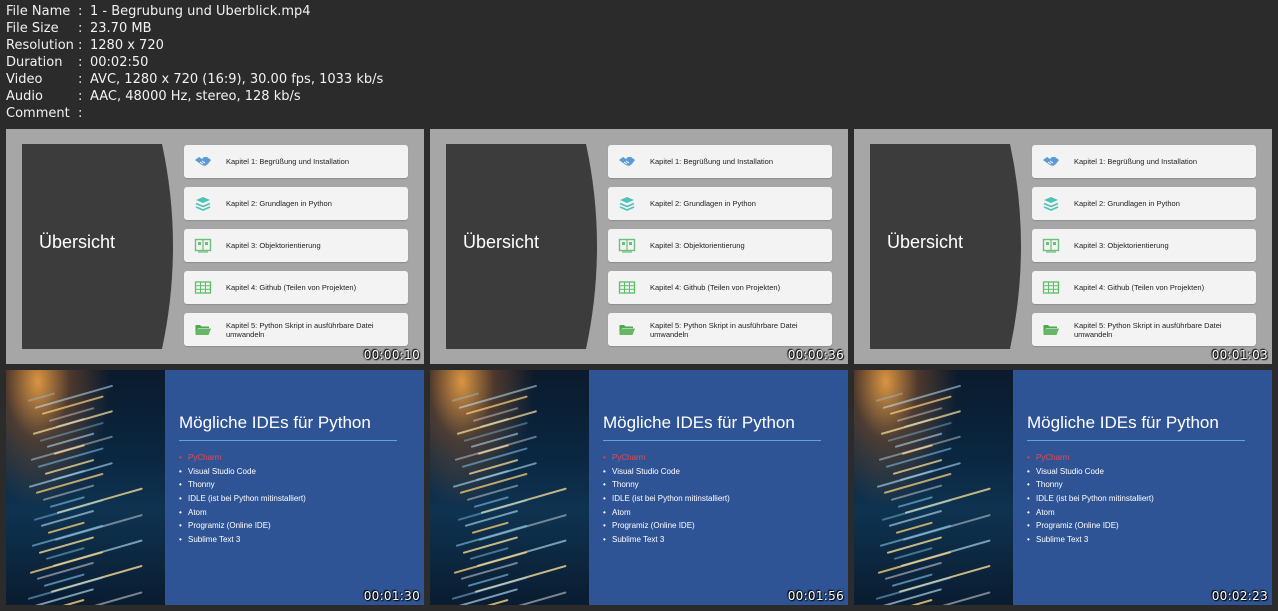  I want to click on ide-name: Thonny, so click(201, 485).